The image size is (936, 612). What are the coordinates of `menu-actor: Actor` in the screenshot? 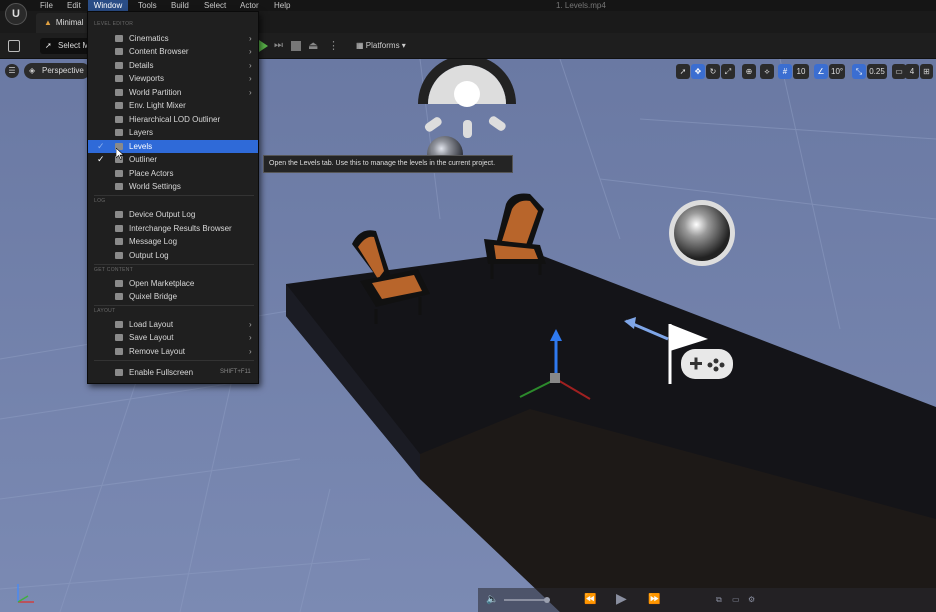 It's located at (249, 5).